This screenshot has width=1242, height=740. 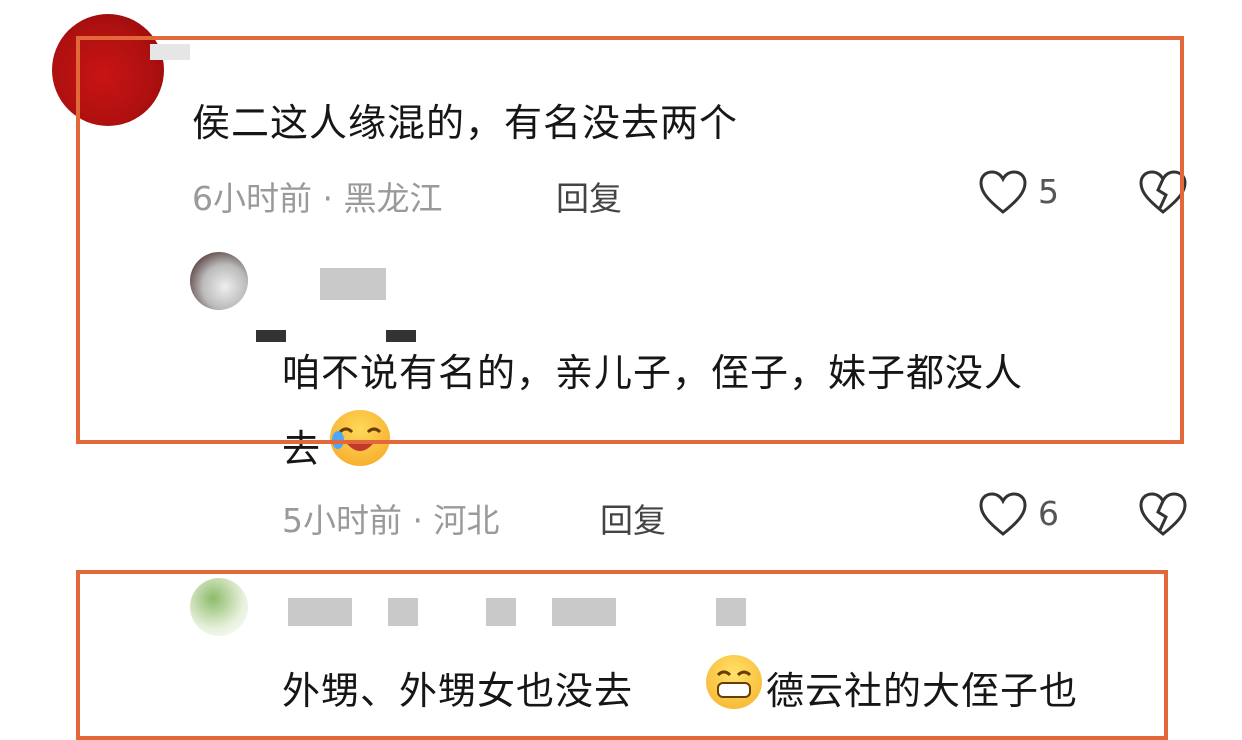 What do you see at coordinates (633, 518) in the screenshot?
I see `reply-button: 回复` at bounding box center [633, 518].